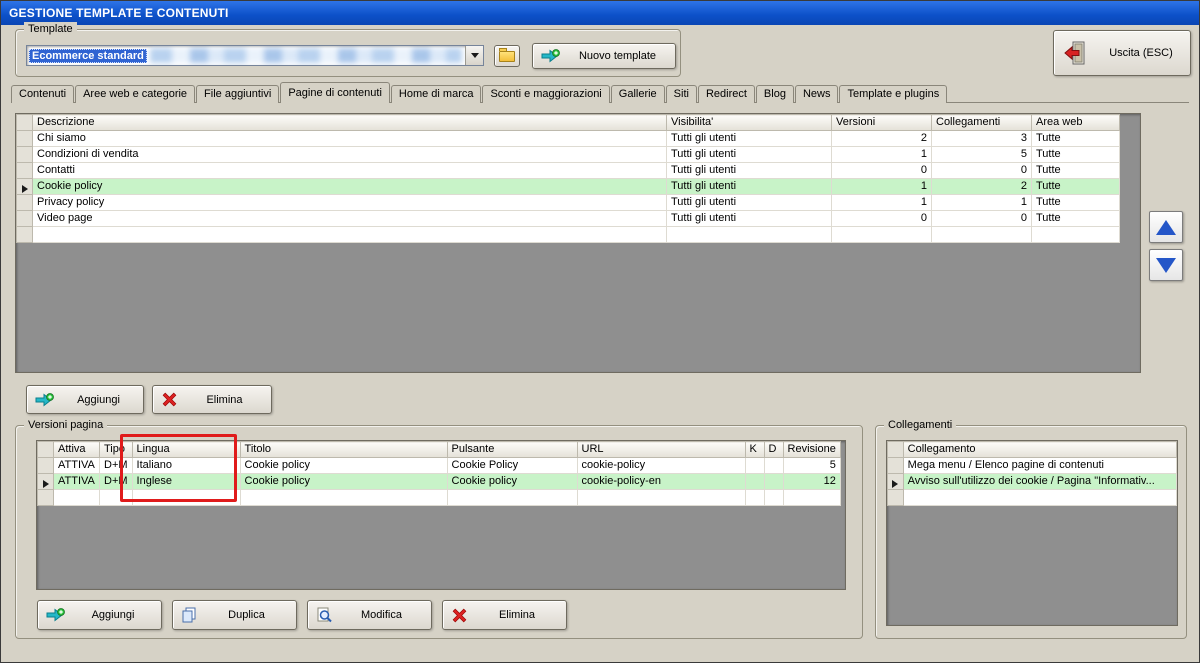  What do you see at coordinates (637, 94) in the screenshot?
I see `tab-gallerie: Gallerie` at bounding box center [637, 94].